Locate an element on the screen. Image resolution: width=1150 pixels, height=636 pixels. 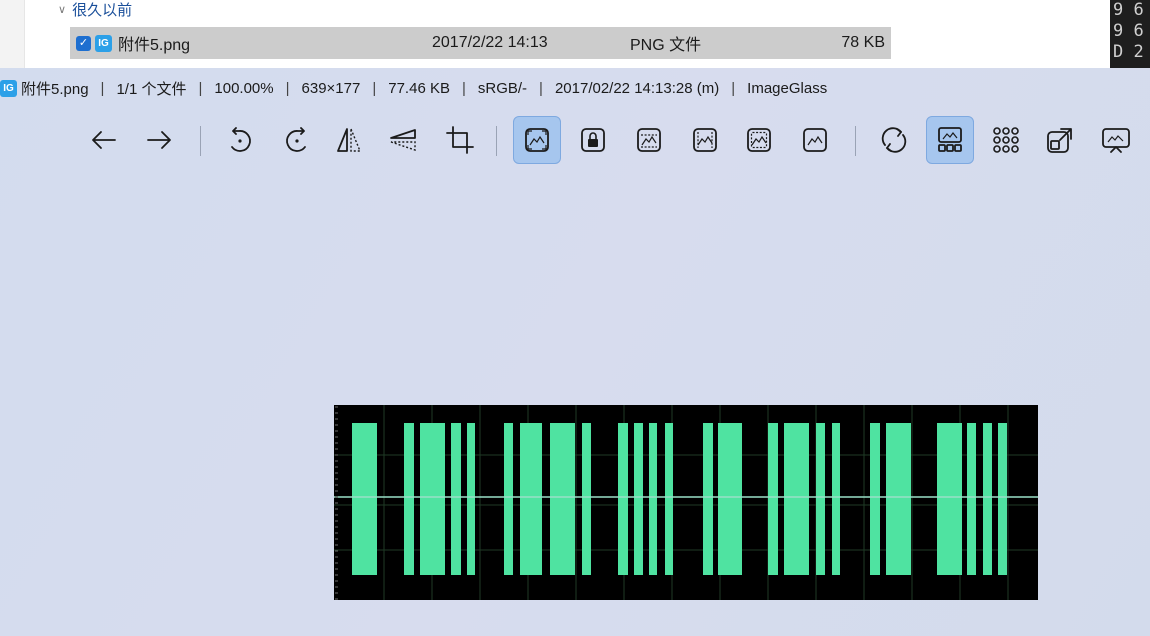
open-external-button is located at coordinates (1060, 140).